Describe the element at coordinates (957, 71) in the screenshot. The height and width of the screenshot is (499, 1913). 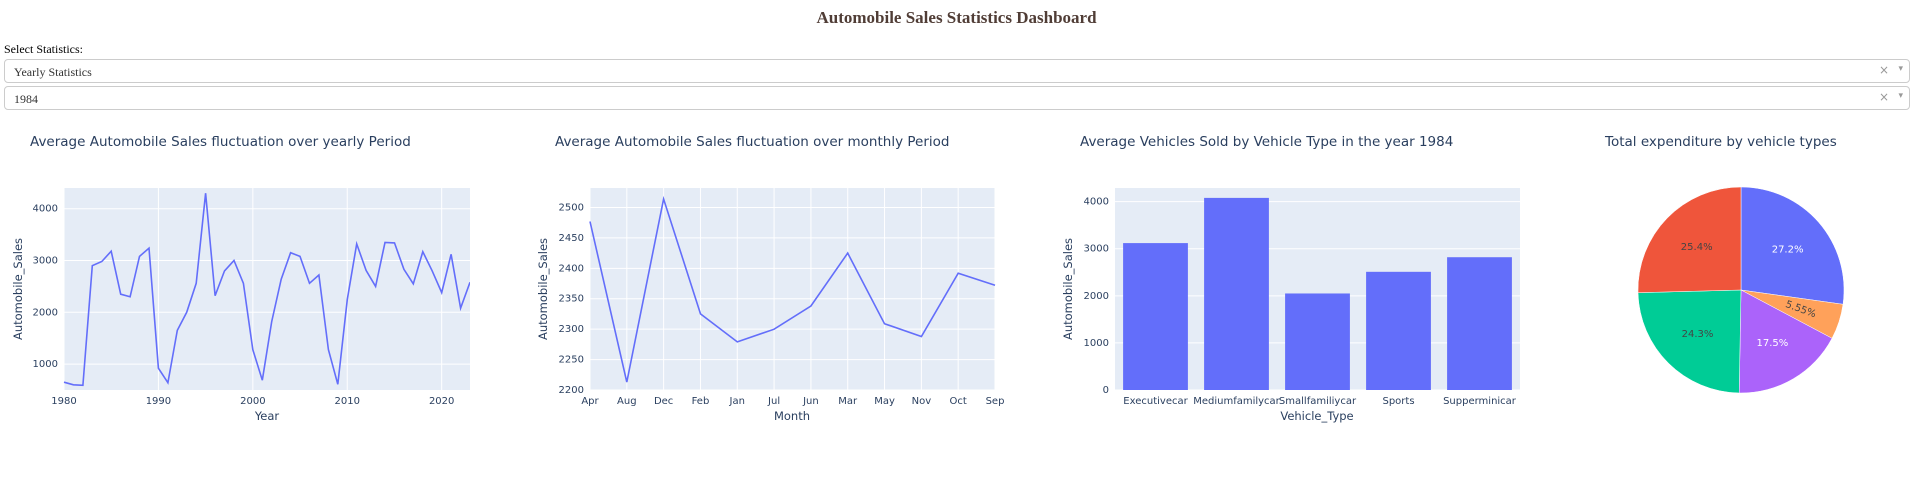
I see `statistics-dropdown: Yearly Statistics × ▾` at that location.